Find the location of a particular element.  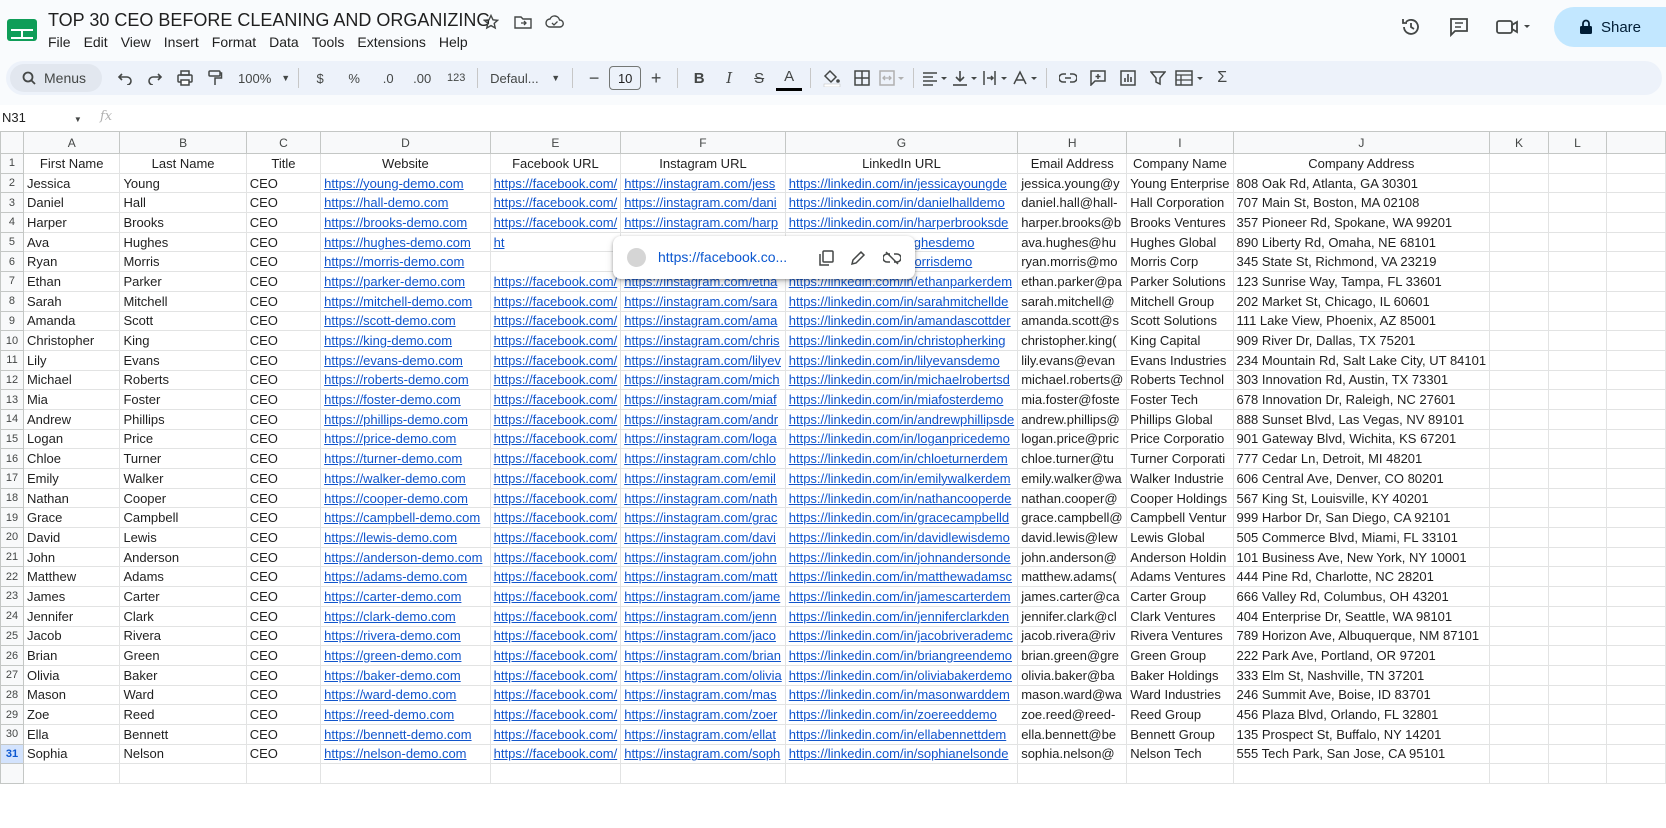

cell-e29: https://facebook.com/ is located at coordinates (555, 714).